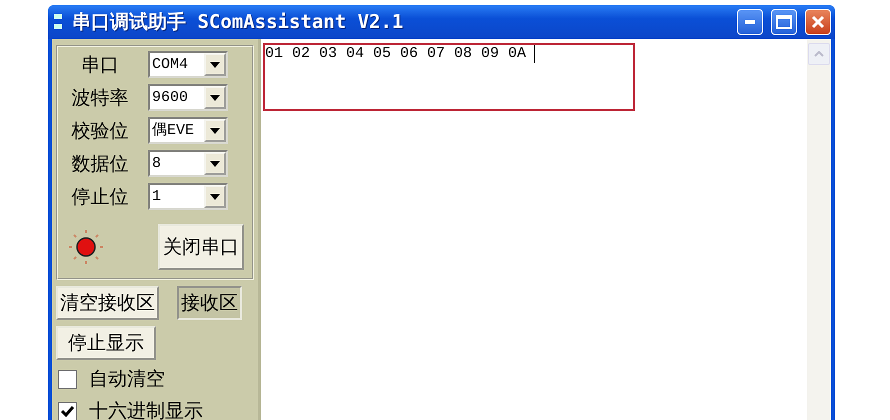 Image resolution: width=890 pixels, height=420 pixels. What do you see at coordinates (100, 98) in the screenshot?
I see `setting-label: 波特率` at bounding box center [100, 98].